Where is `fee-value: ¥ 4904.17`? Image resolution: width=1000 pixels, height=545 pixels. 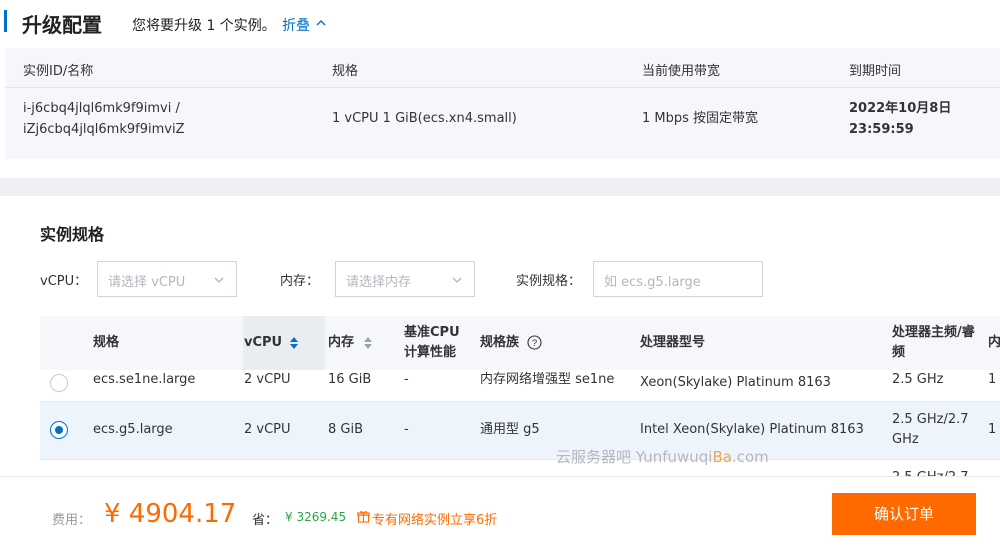
fee-value: ¥ 4904.17 is located at coordinates (170, 514).